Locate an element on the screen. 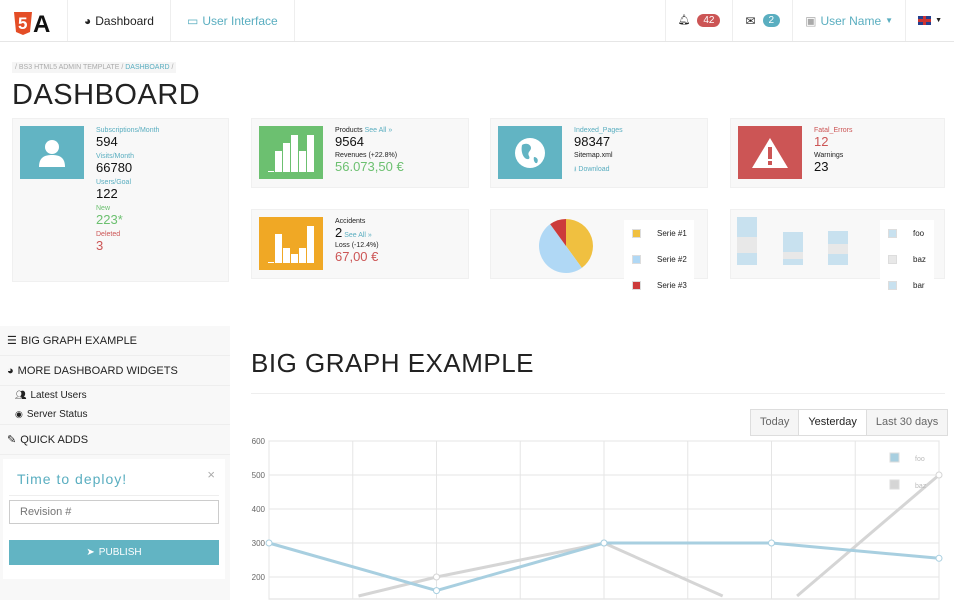 Image resolution: width=954 pixels, height=600 pixels. pie-legend: Serie #1 Serie #2 Serie #3 is located at coordinates (659, 260).